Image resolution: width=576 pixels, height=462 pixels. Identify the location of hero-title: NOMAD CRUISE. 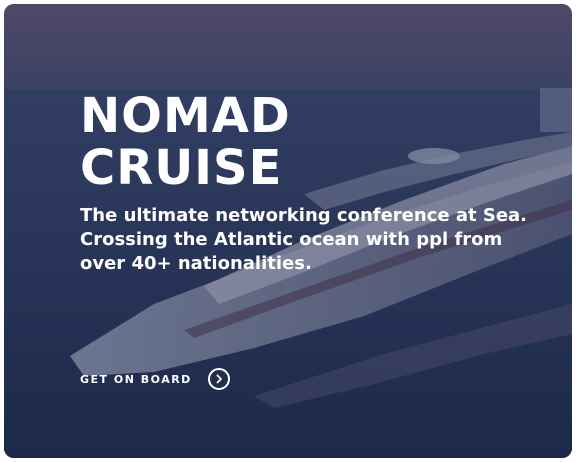
(185, 142).